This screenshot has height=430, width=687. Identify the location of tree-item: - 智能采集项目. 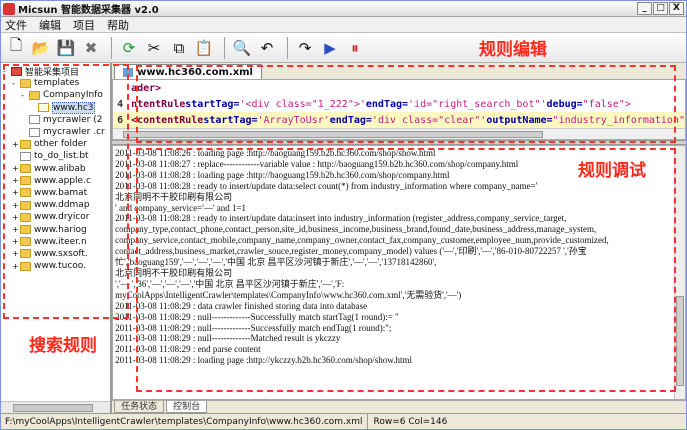
(55, 71).